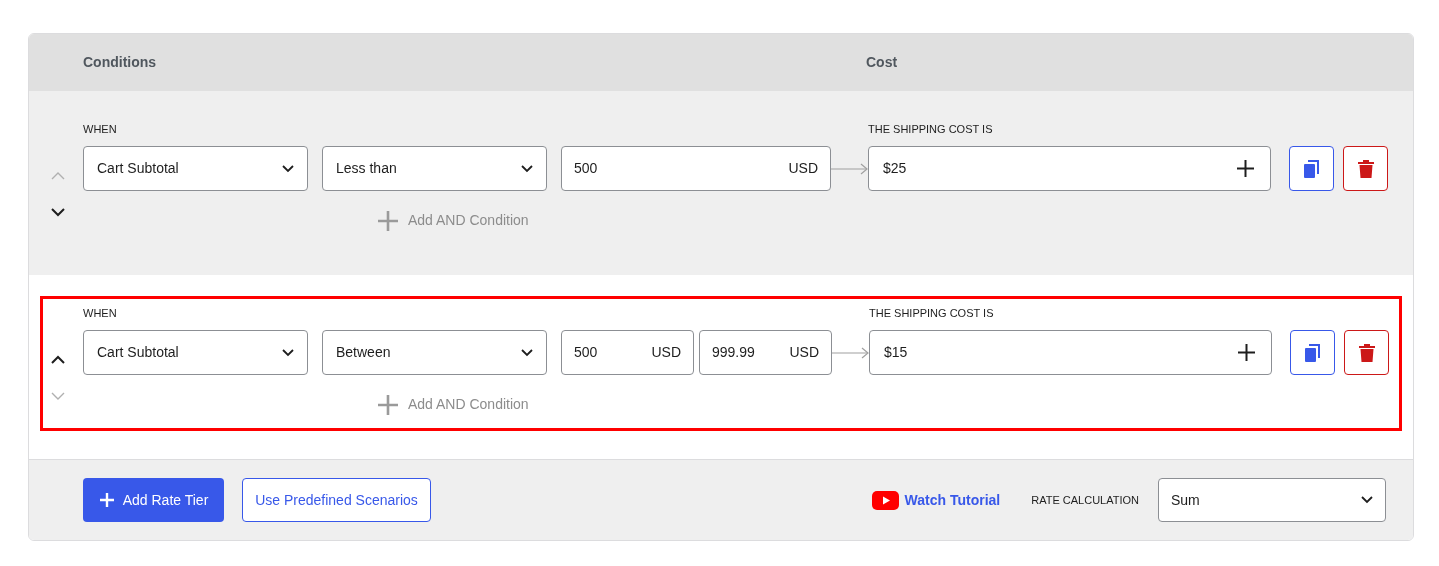 This screenshot has width=1439, height=566. I want to click on cost-field: $15, so click(1070, 352).